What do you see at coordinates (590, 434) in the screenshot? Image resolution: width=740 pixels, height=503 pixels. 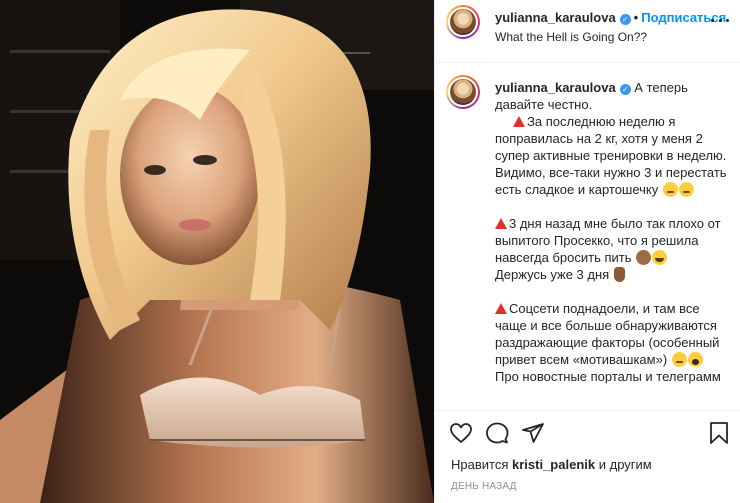 I see `action-icons` at bounding box center [590, 434].